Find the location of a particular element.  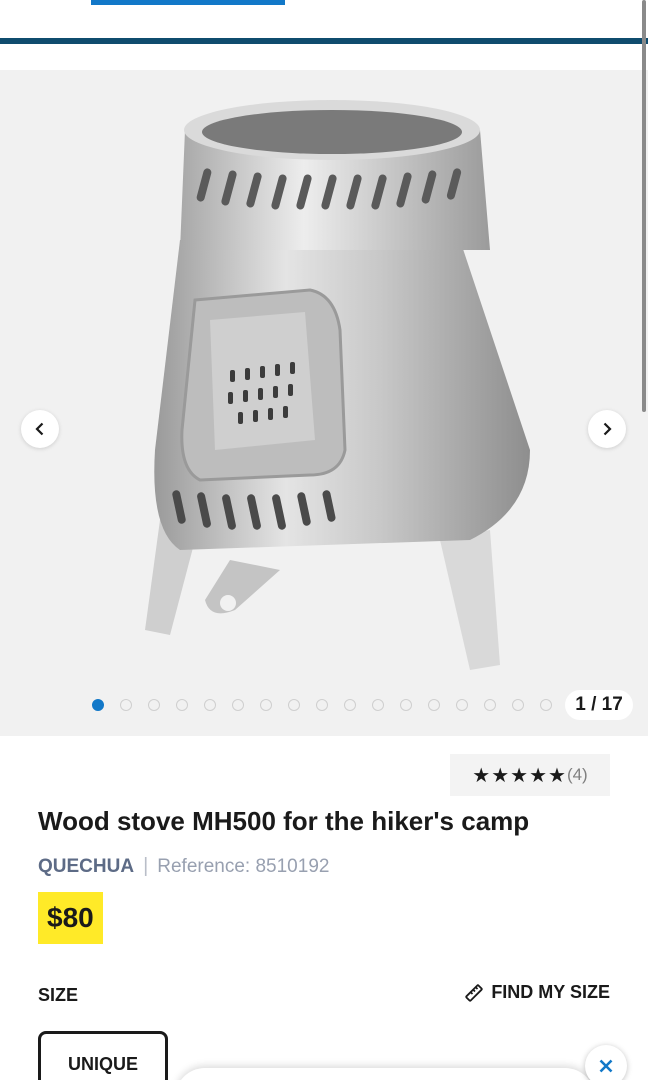

chevron-left-icon is located at coordinates (39, 429).